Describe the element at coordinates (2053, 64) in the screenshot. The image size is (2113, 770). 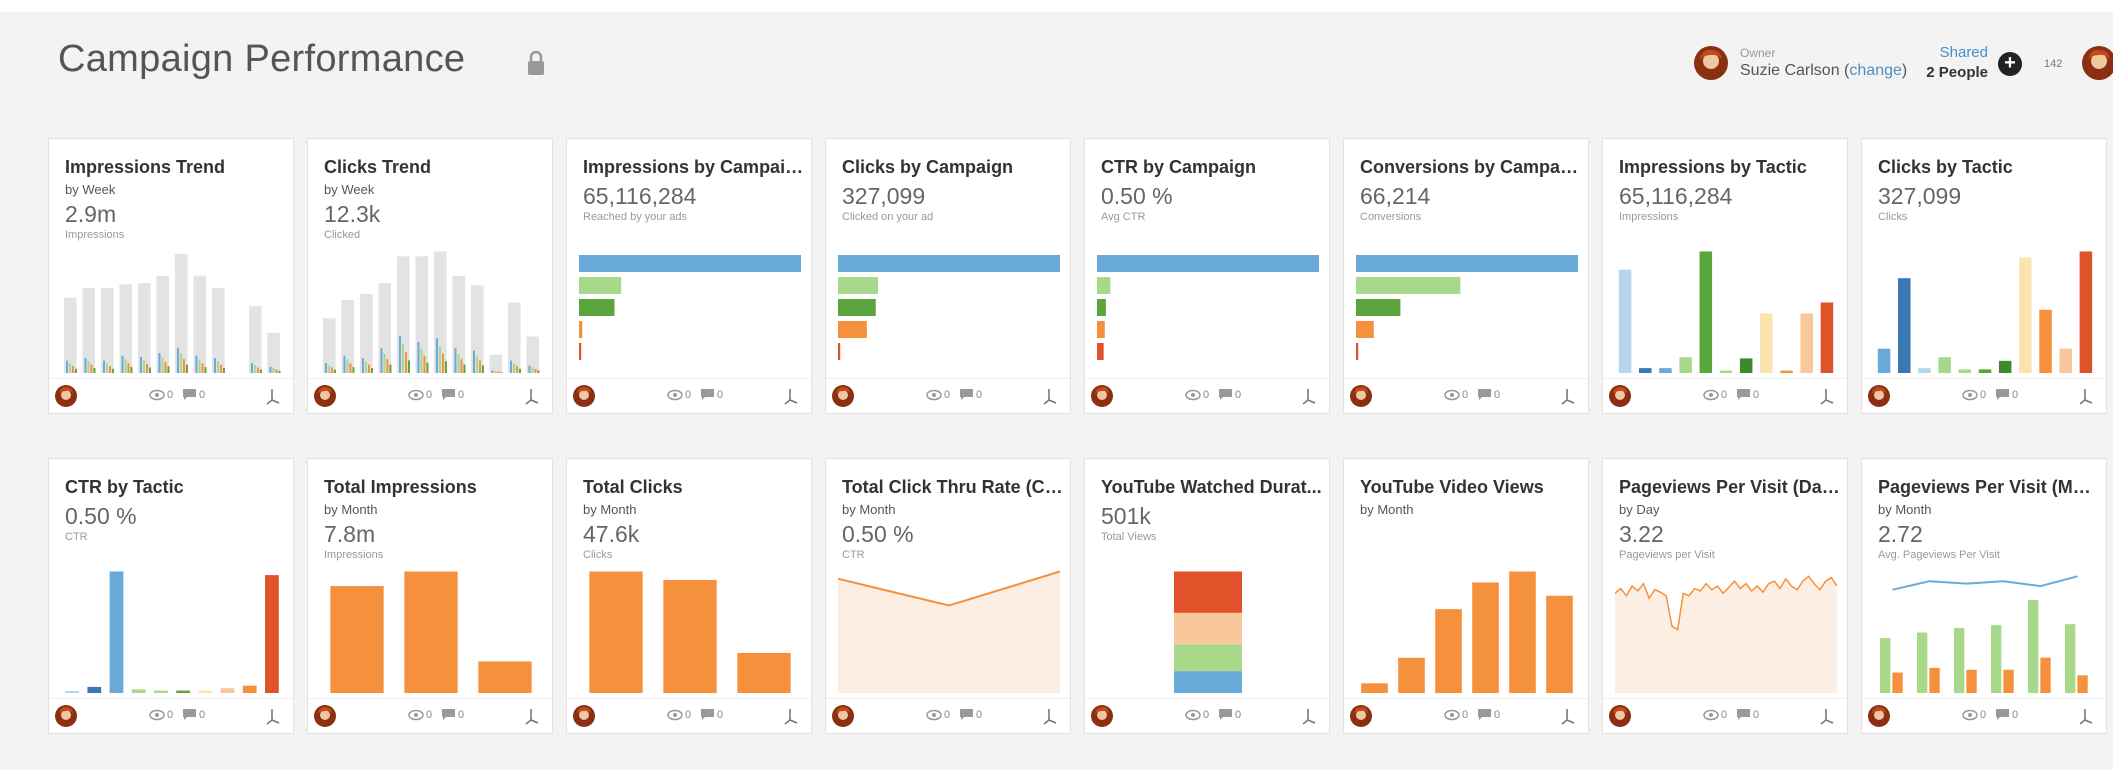
I see `notification-badge: 142` at that location.